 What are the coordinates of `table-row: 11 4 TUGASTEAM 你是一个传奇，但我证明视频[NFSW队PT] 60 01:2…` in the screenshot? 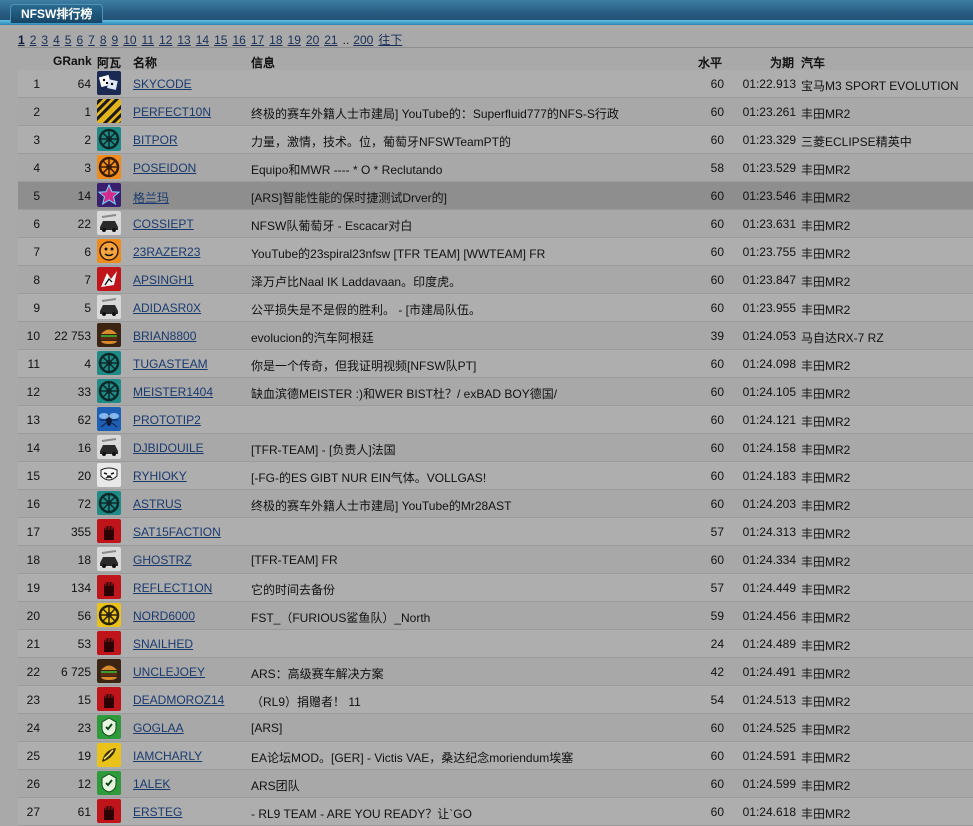 It's located at (495, 364).